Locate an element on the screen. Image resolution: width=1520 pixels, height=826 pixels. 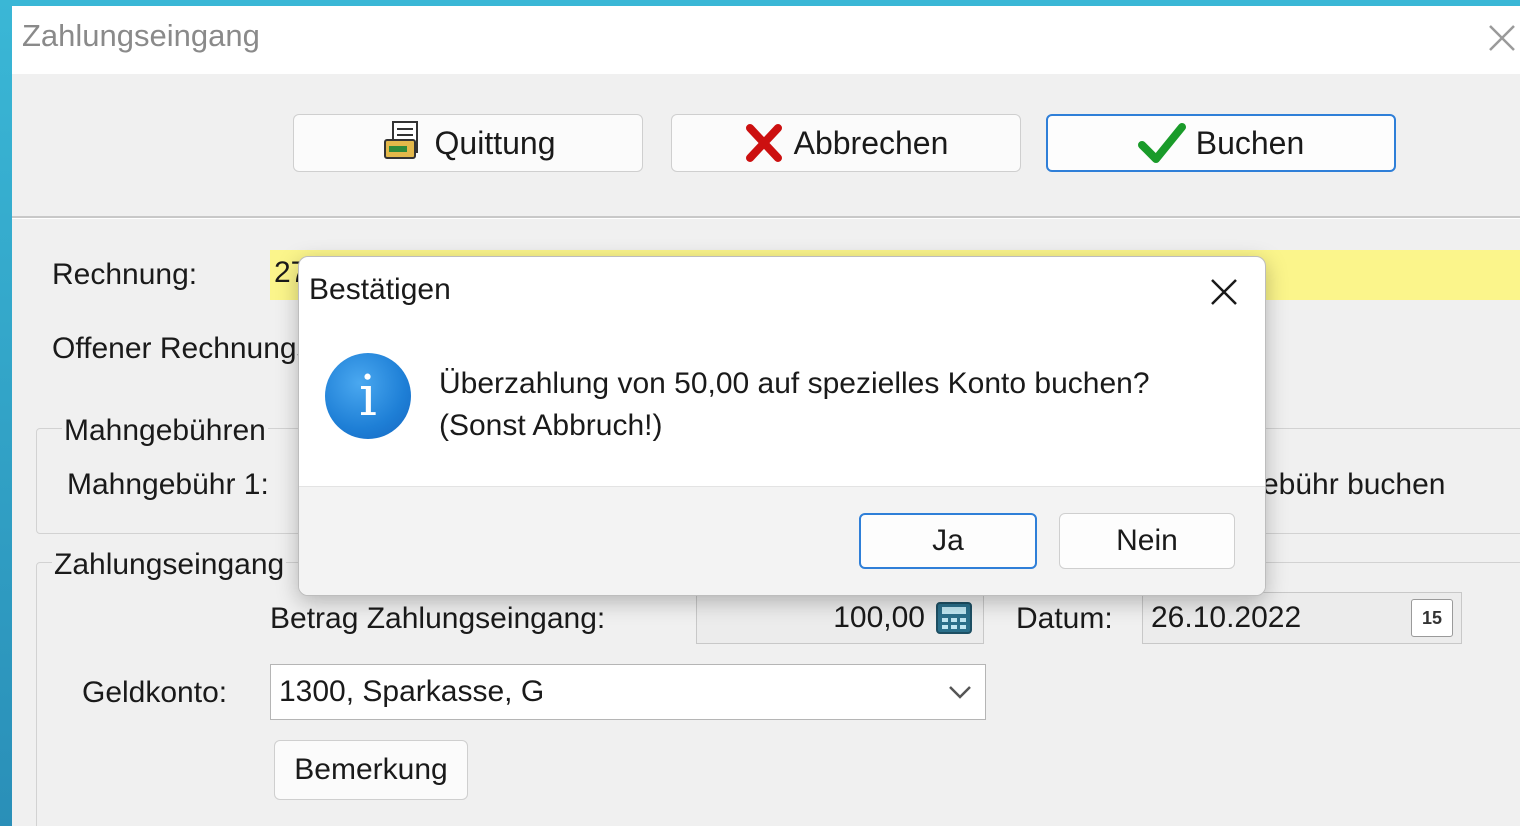
datum-input: 26.10.2022 15 is located at coordinates (1302, 618).